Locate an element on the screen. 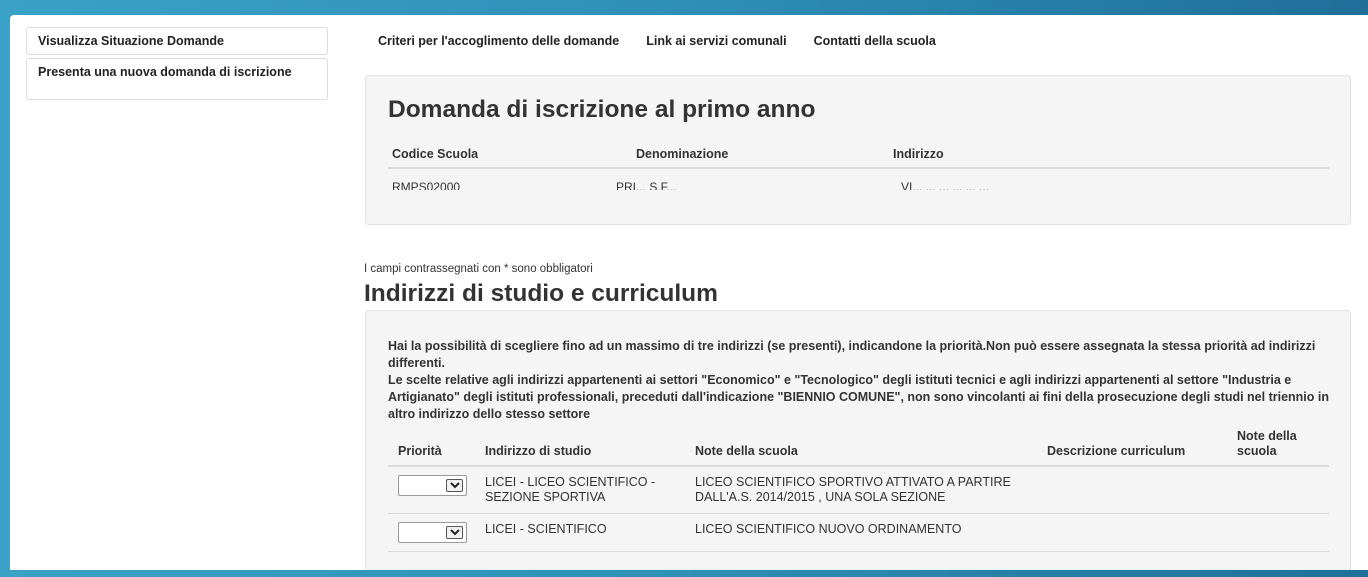  sidebar-item-nuova-domanda: Presenta una nuova domanda di iscrizione is located at coordinates (177, 79).